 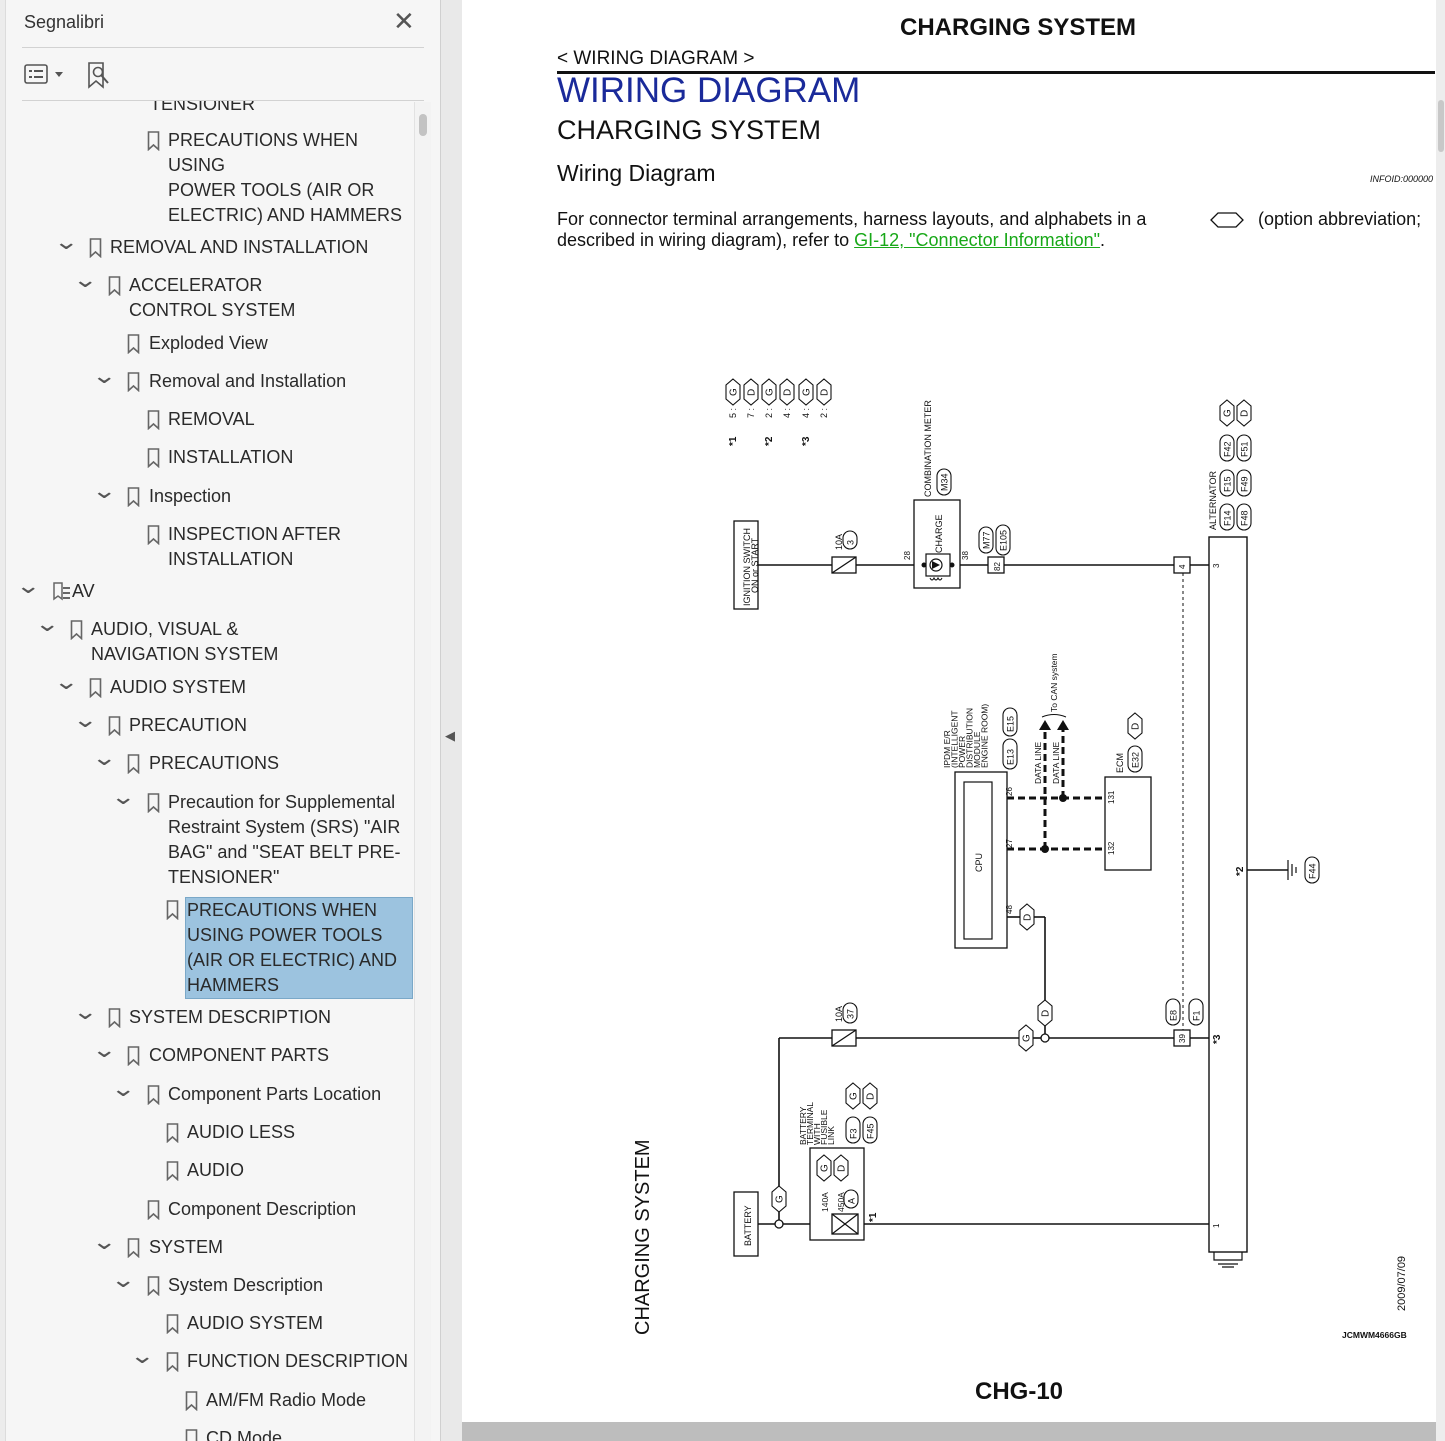 What do you see at coordinates (997, 566) in the screenshot?
I see `pin-label: 82` at bounding box center [997, 566].